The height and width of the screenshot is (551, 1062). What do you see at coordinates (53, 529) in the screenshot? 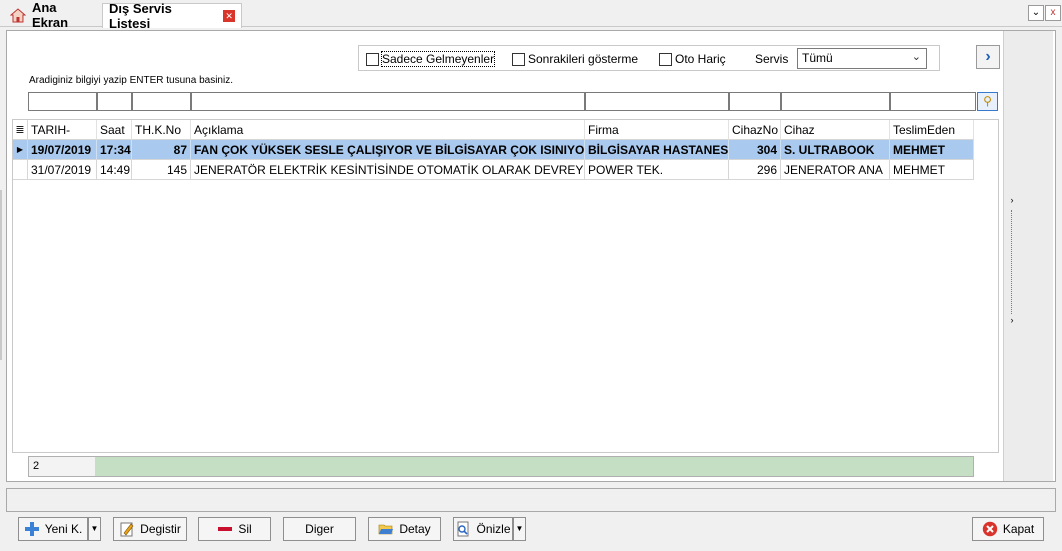
I see `yeni-kayit-button: Yeni K.` at bounding box center [53, 529].